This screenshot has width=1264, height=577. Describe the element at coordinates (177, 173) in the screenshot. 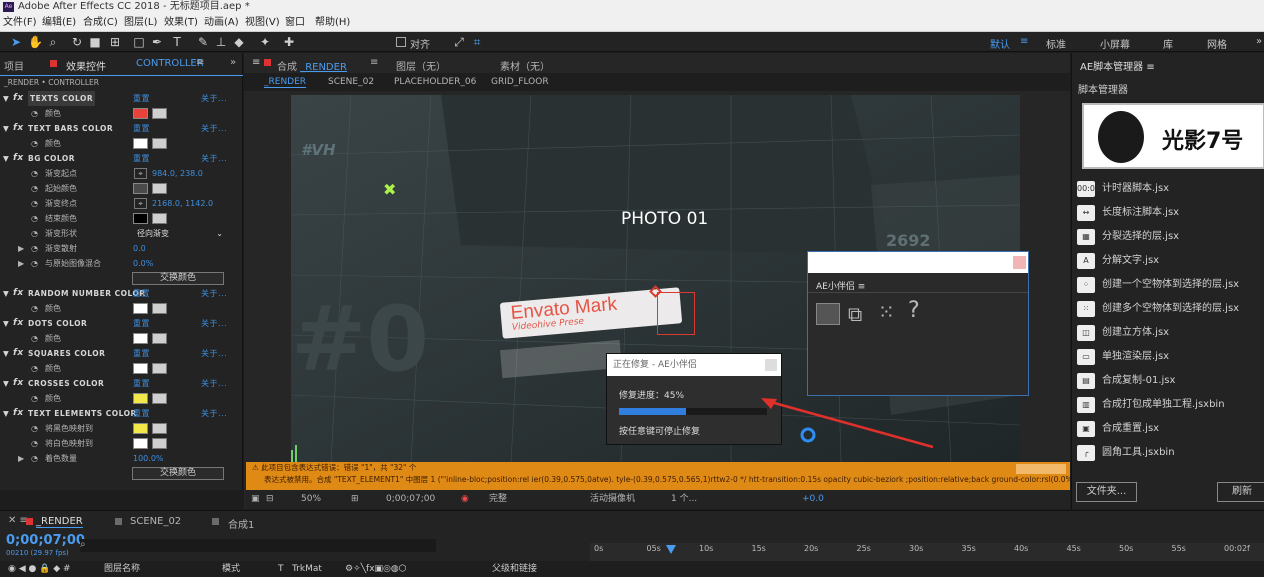

I see `property-value: 984.0, 238.0` at that location.